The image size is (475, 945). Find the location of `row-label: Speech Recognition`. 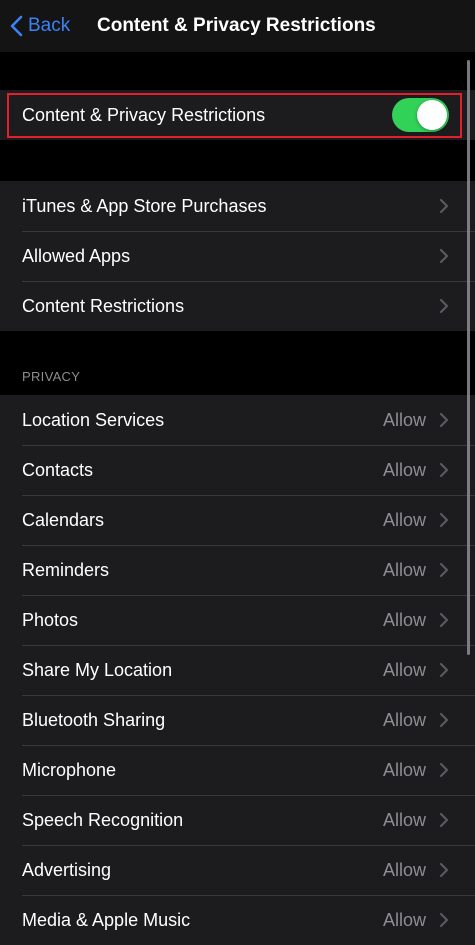

row-label: Speech Recognition is located at coordinates (103, 819).